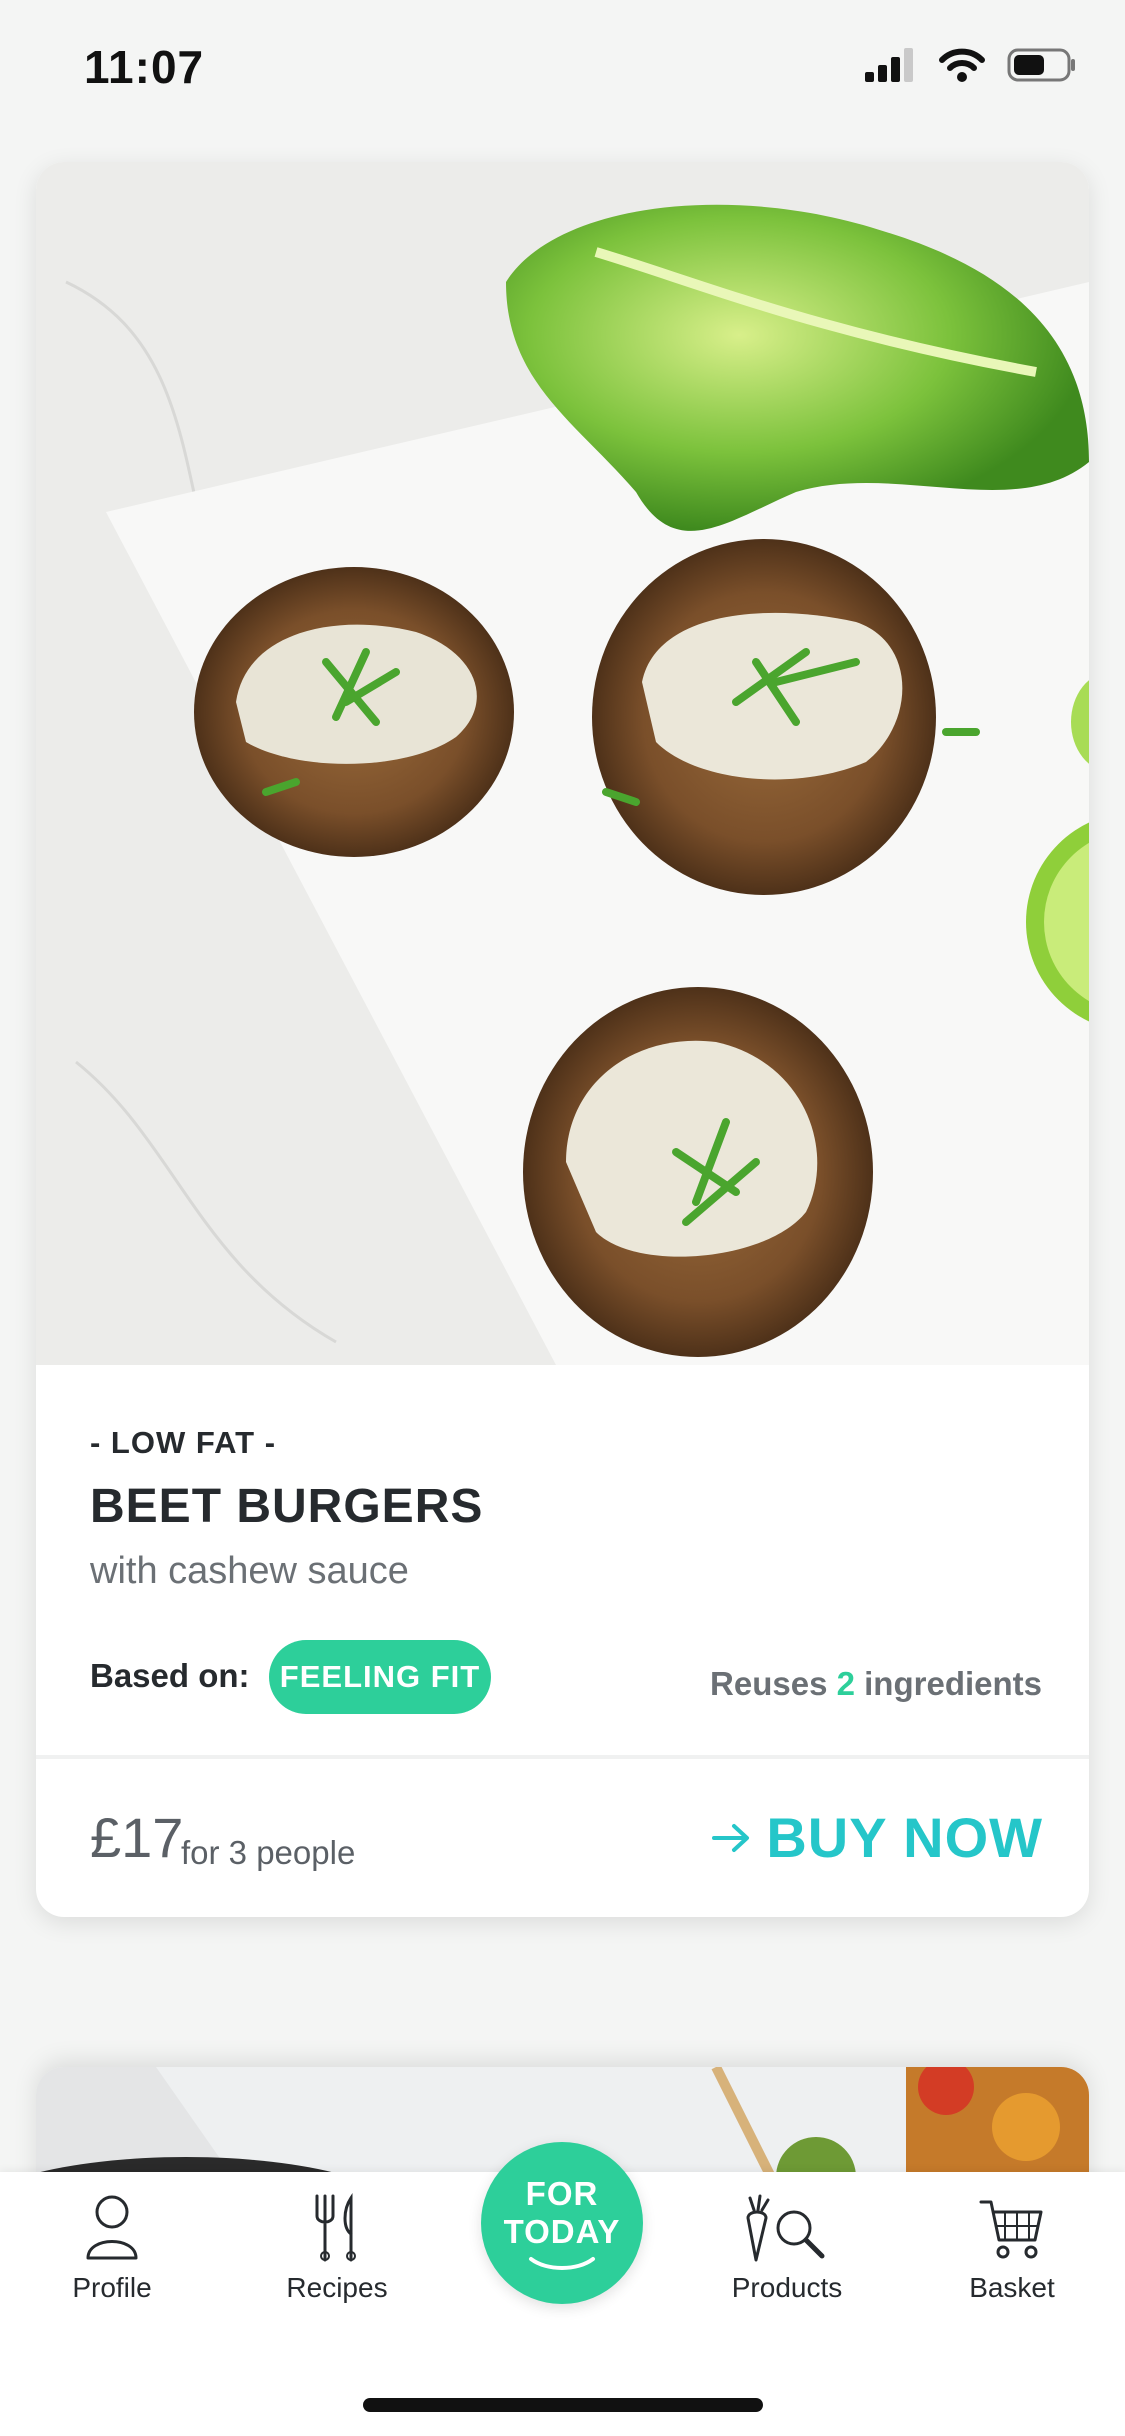 The width and height of the screenshot is (1125, 2436). I want to click on battery-icon, so click(1041, 65).